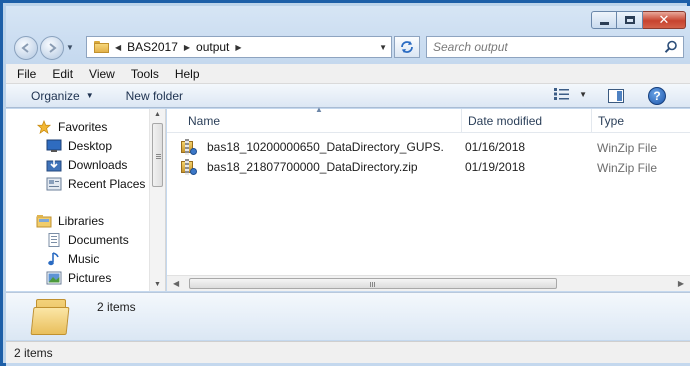 Image resolution: width=690 pixels, height=366 pixels. Describe the element at coordinates (616, 96) in the screenshot. I see `preview-pane-button` at that location.